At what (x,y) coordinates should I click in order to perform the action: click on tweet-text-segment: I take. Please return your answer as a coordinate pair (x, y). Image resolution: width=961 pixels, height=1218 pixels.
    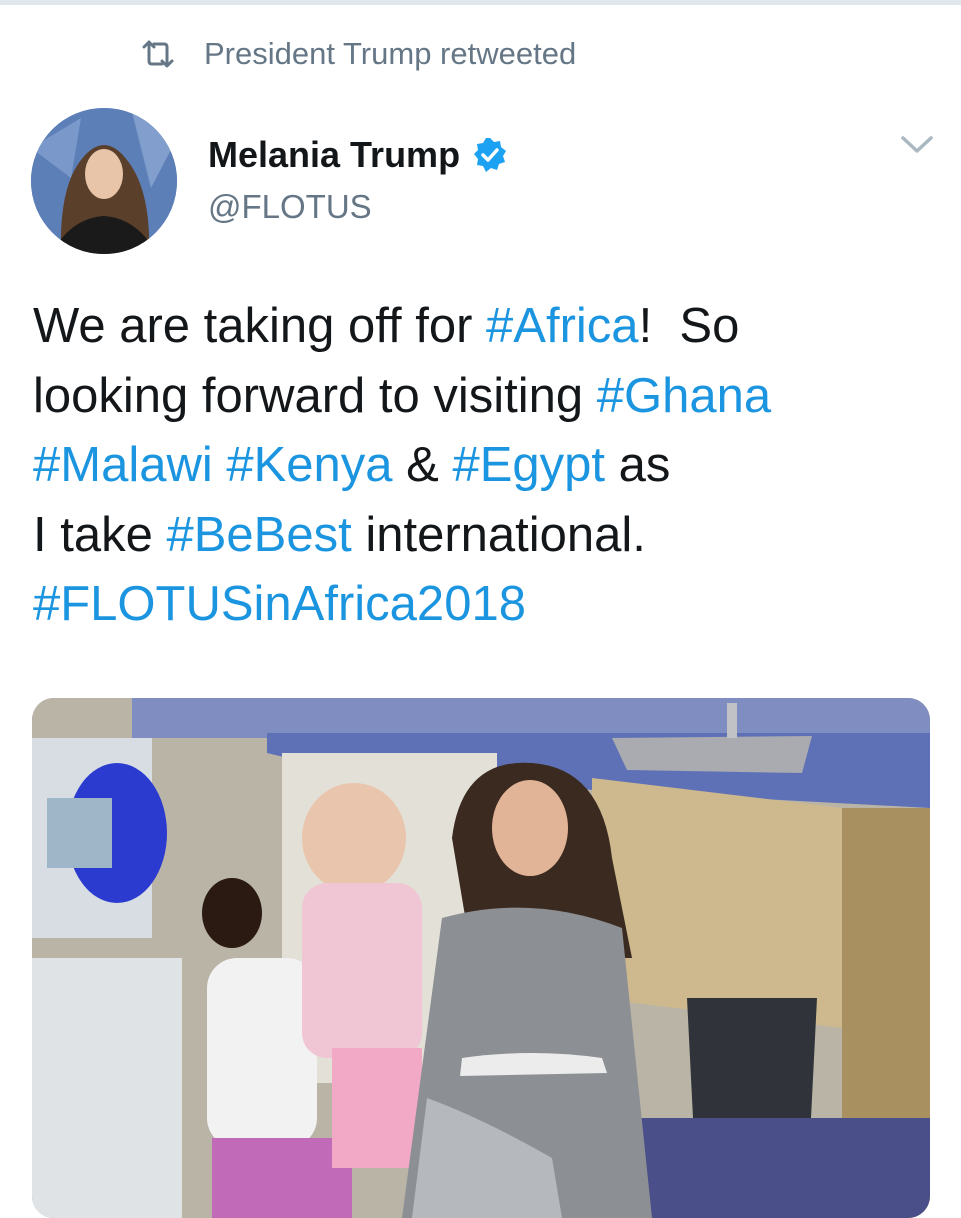
    Looking at the image, I should click on (100, 534).